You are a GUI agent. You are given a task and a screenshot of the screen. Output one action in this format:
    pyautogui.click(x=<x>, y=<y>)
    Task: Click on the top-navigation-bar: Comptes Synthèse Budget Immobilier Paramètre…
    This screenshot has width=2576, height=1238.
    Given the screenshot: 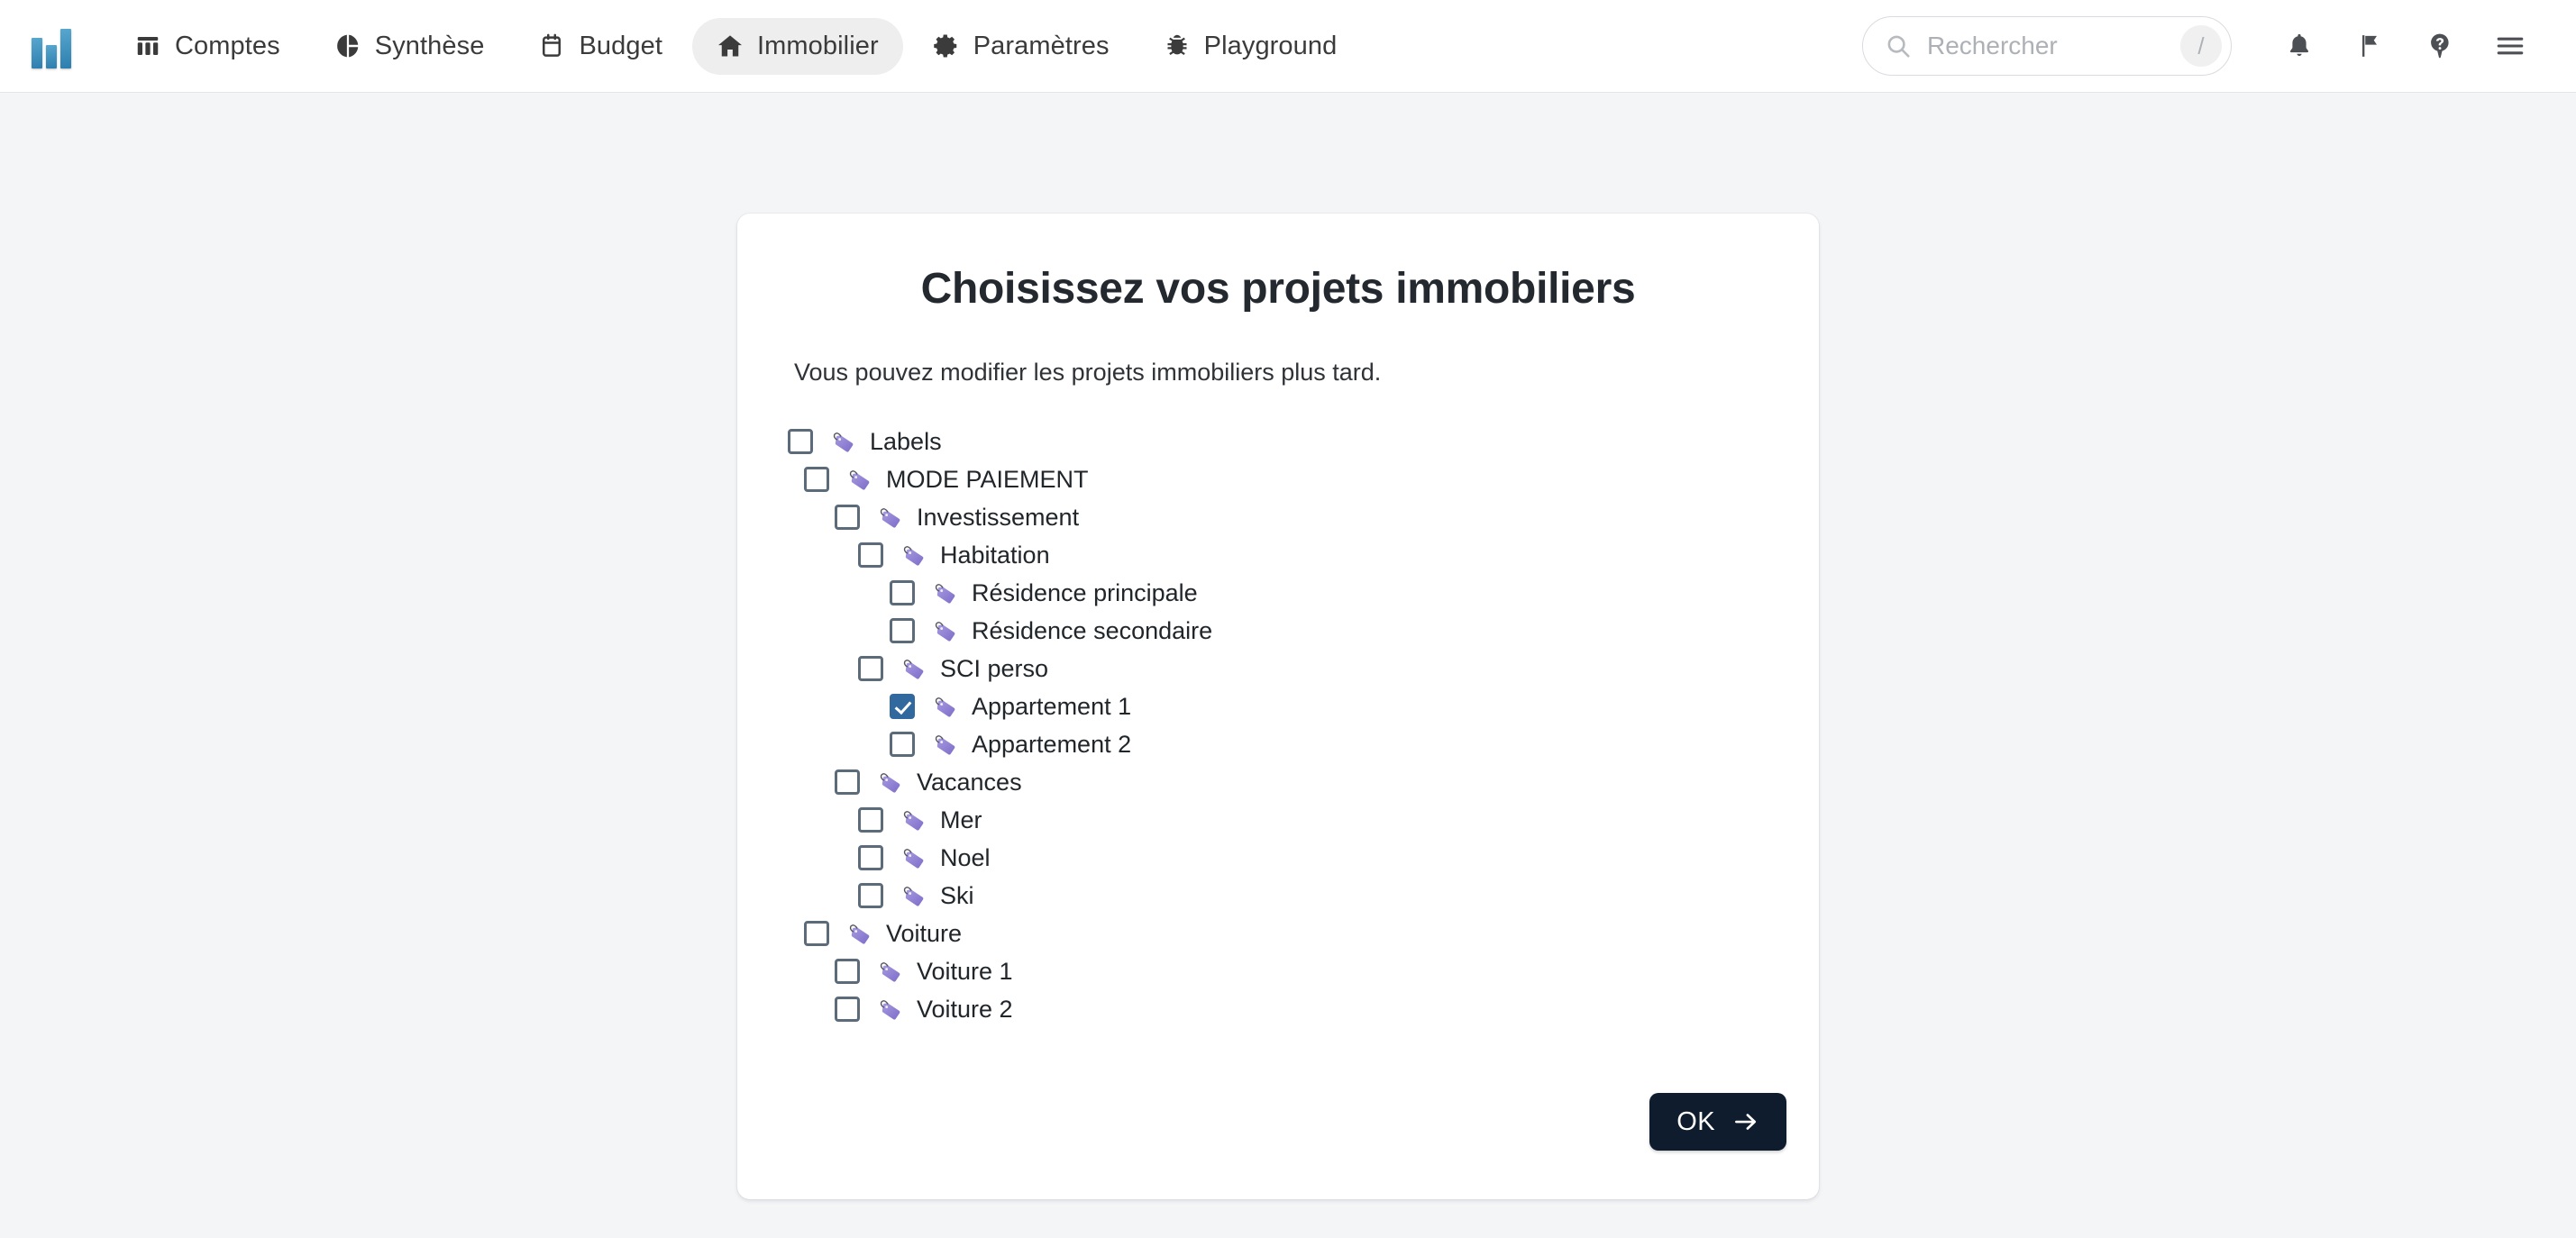 What is the action you would take?
    pyautogui.click(x=1288, y=46)
    